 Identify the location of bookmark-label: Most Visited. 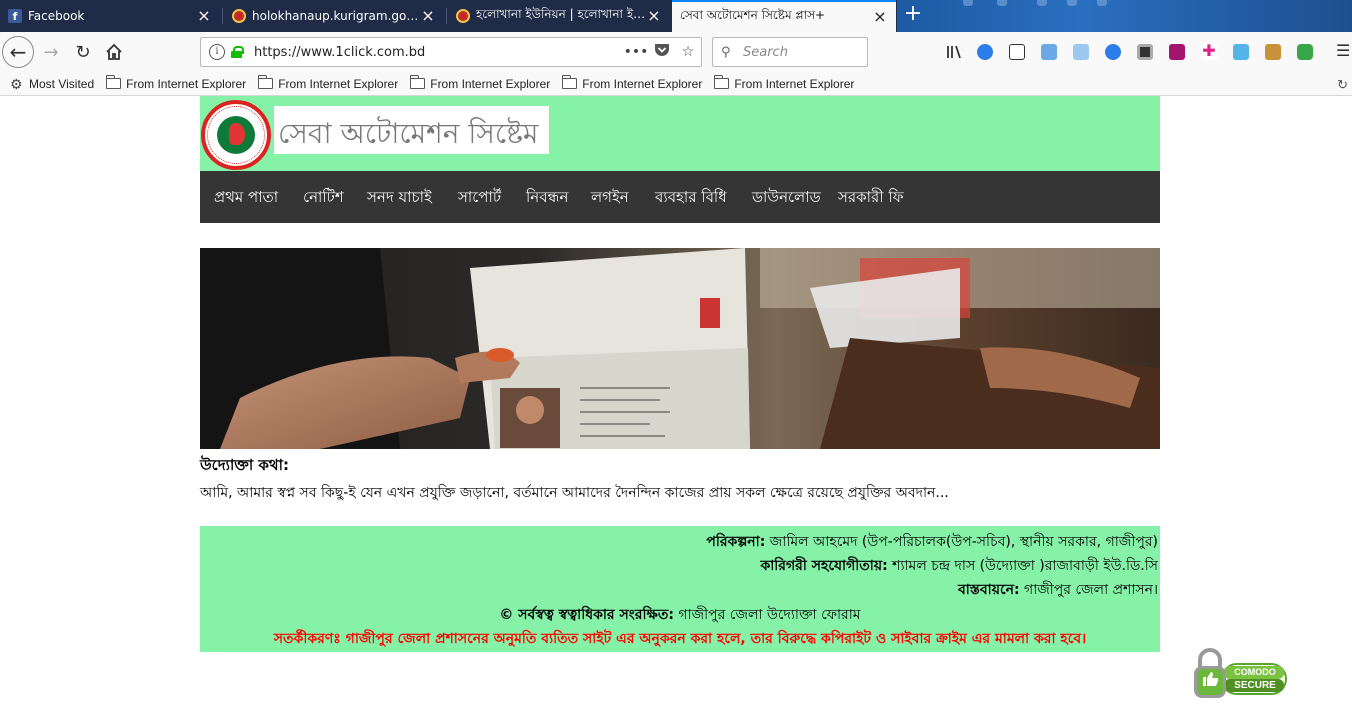
(62, 83).